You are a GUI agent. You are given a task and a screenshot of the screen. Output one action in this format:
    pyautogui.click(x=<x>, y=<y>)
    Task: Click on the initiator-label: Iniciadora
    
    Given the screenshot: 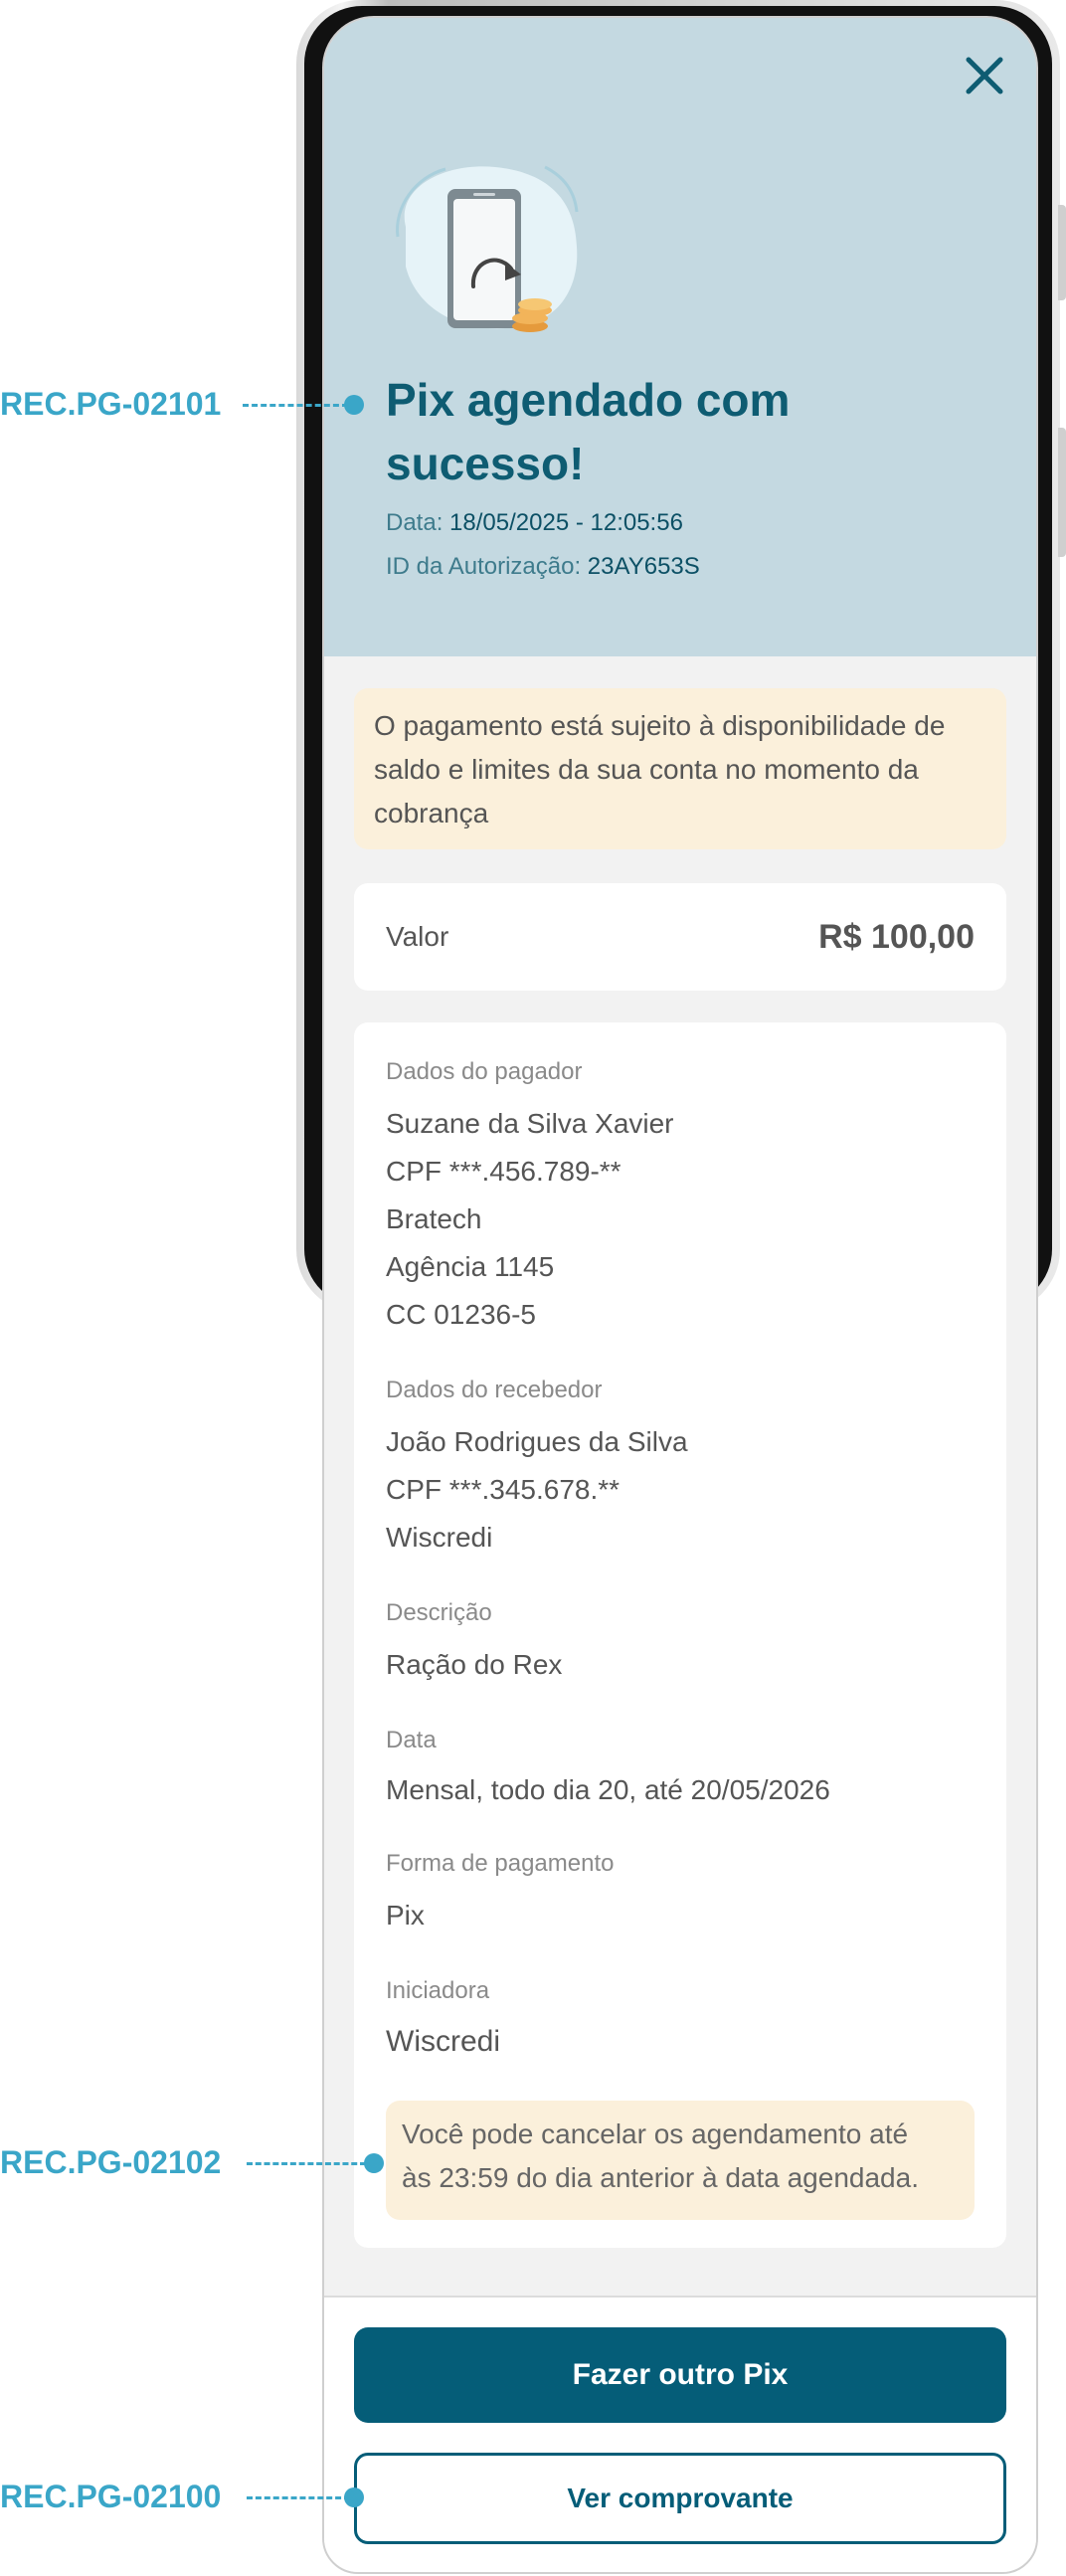 What is the action you would take?
    pyautogui.click(x=438, y=1990)
    